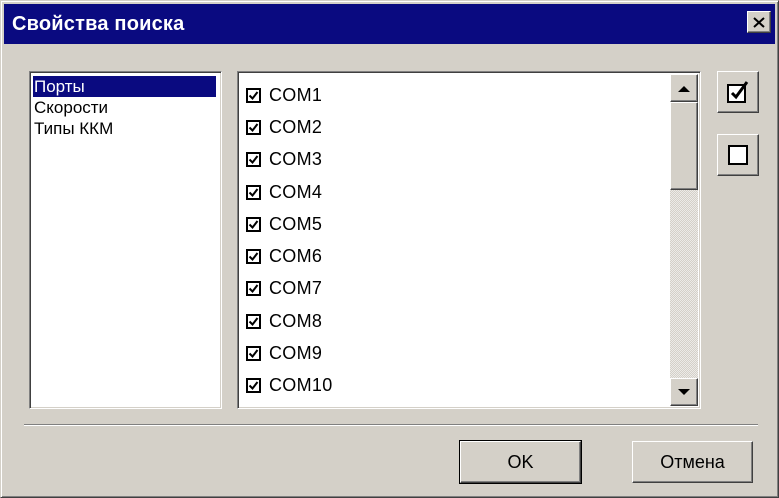 The height and width of the screenshot is (498, 779). I want to click on port-item: COM9, so click(289, 353).